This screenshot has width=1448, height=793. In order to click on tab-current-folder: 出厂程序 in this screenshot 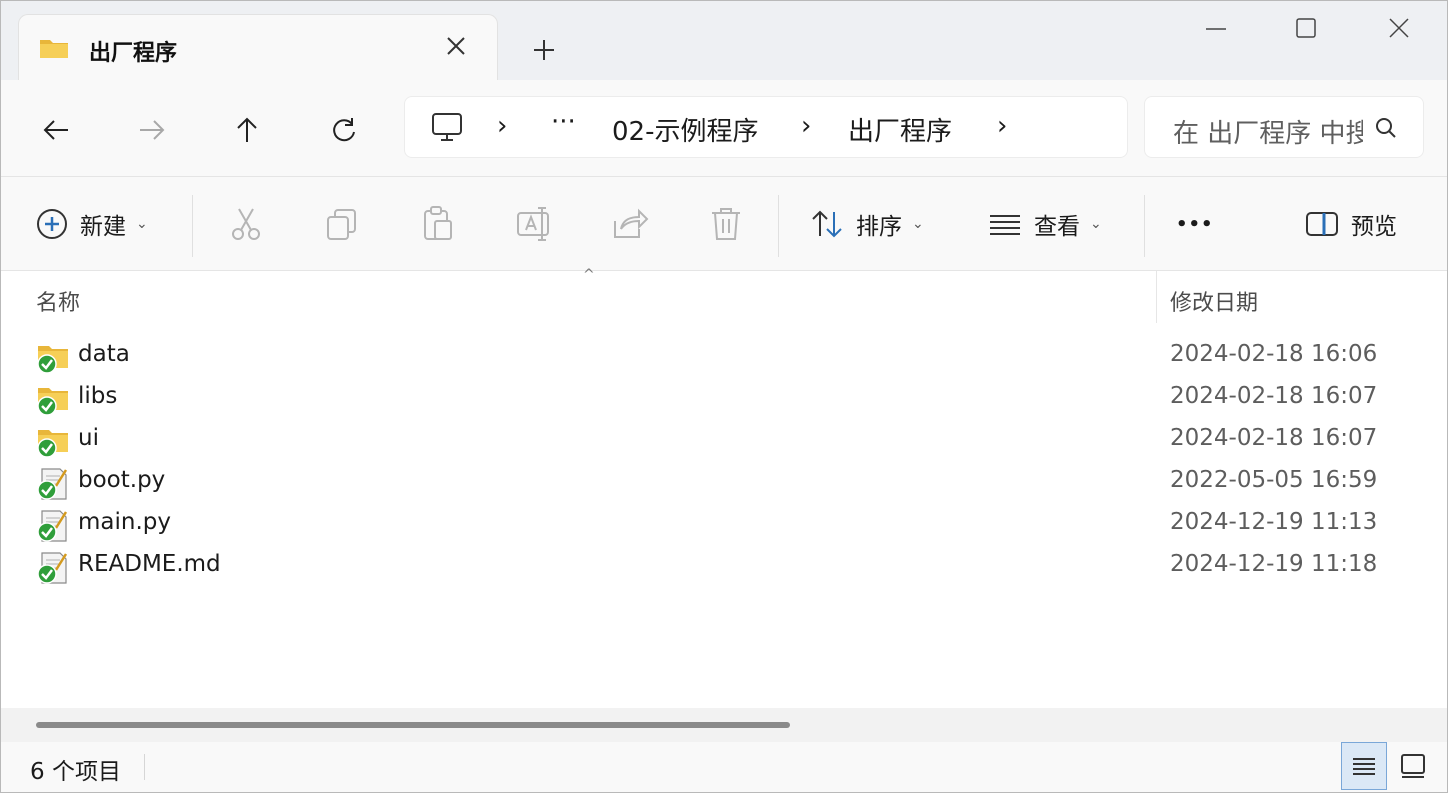, I will do `click(258, 47)`.